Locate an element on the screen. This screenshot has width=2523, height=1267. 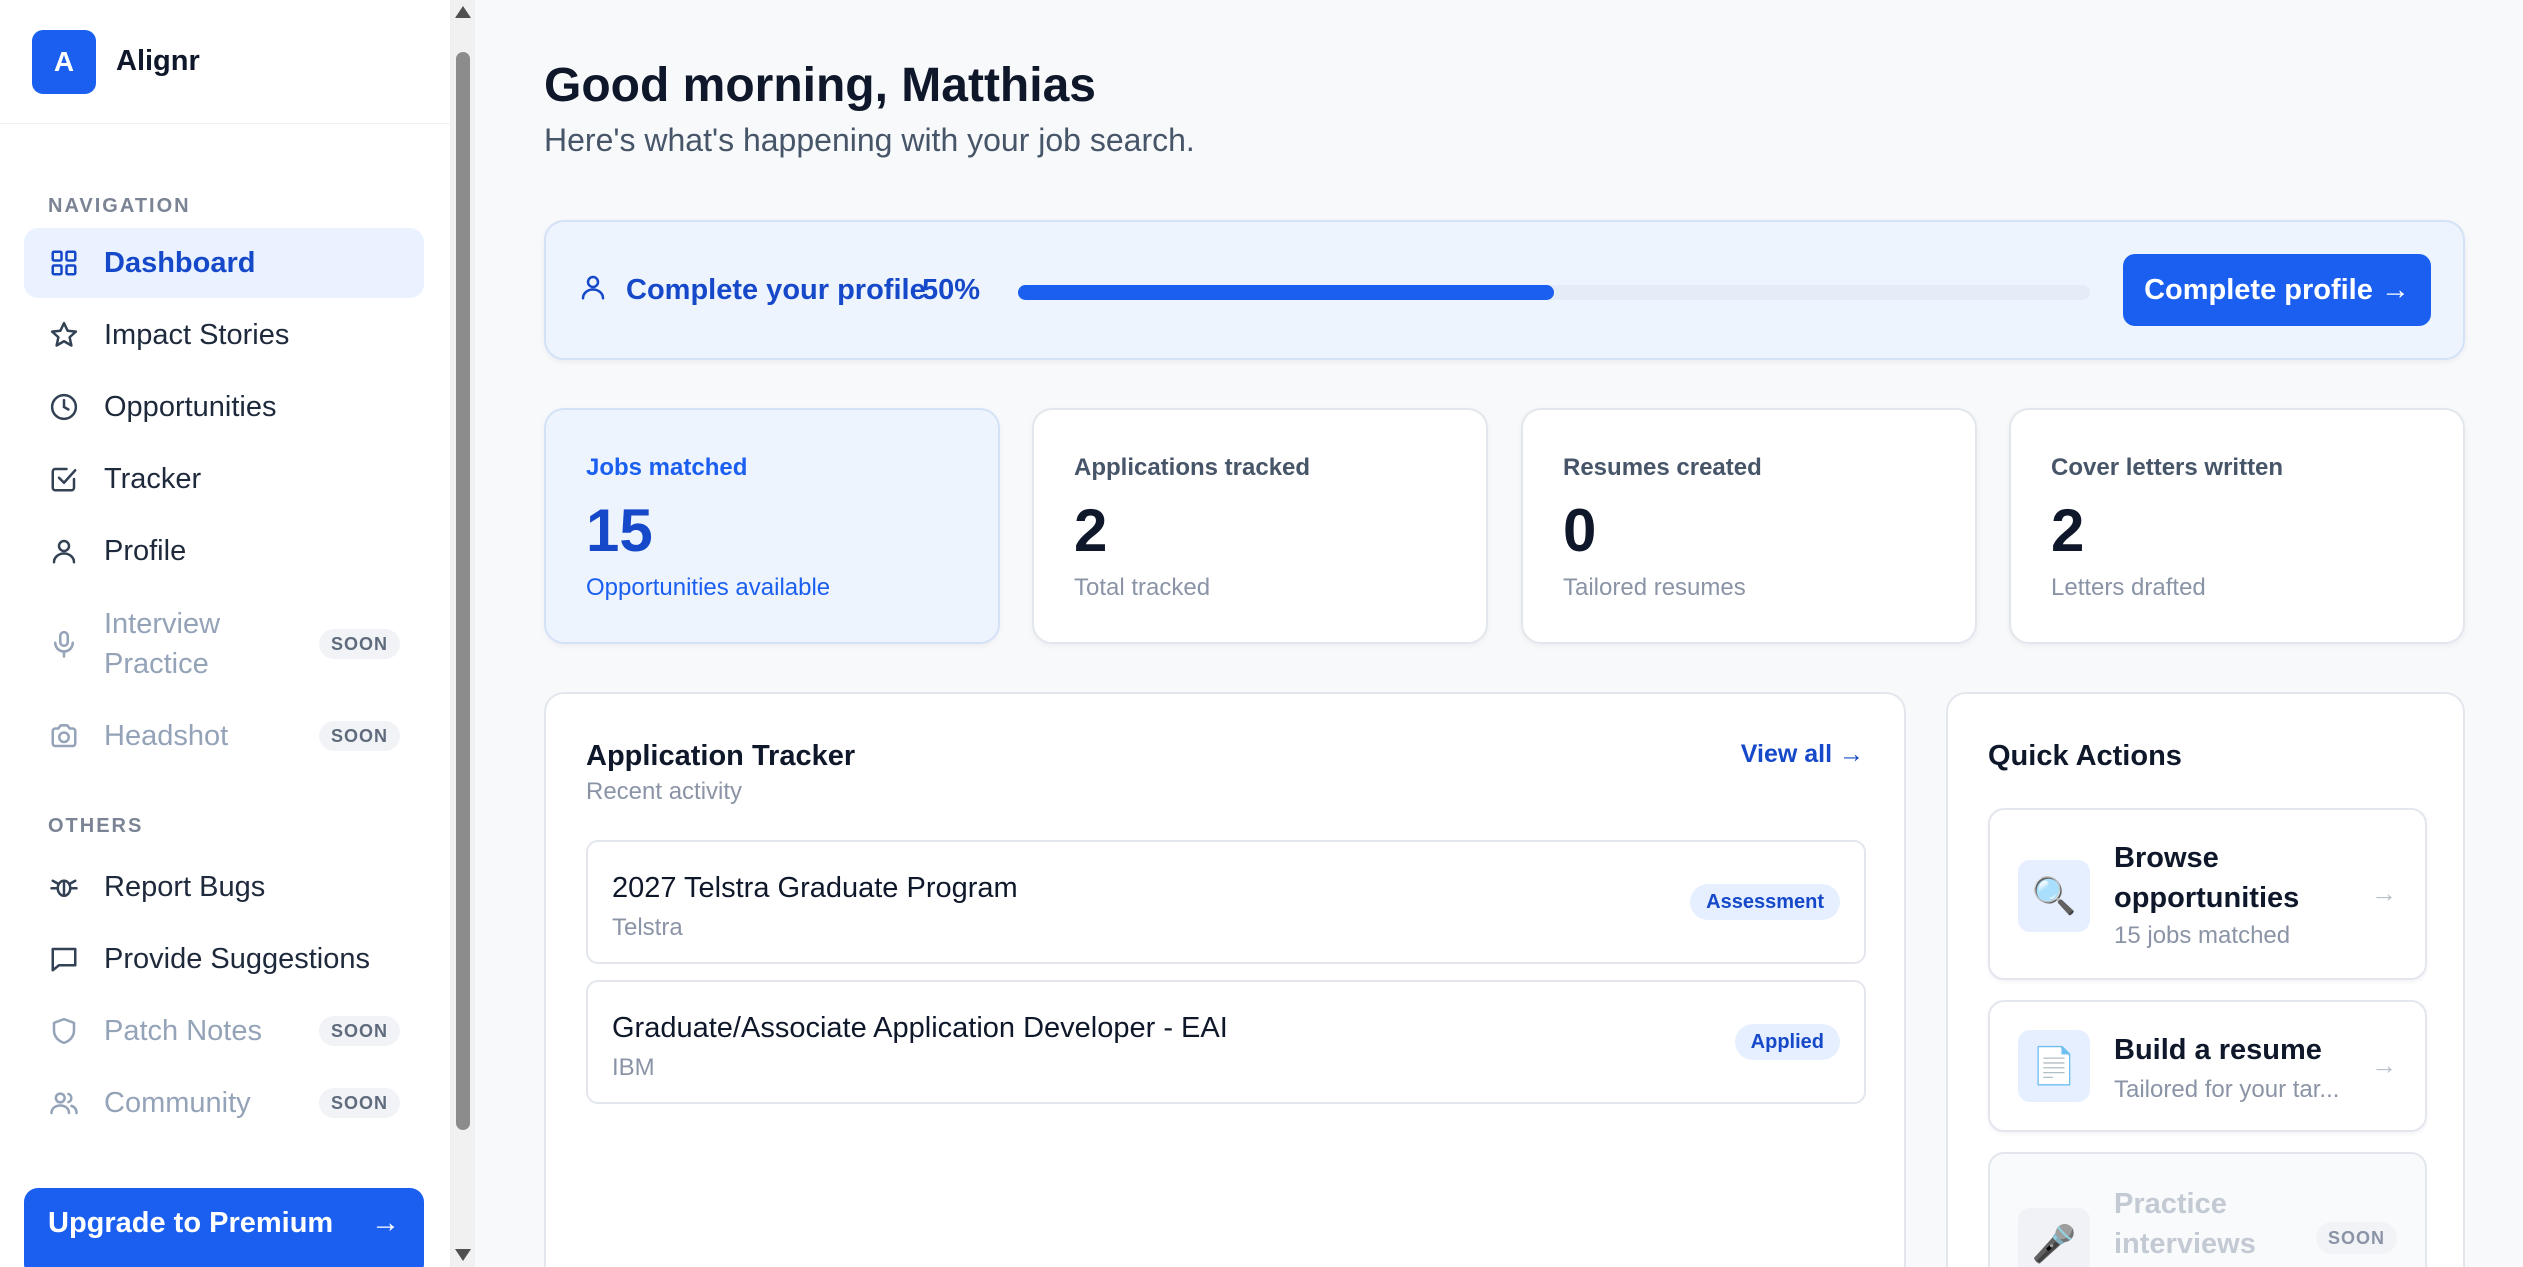
profile-completion-percent: 50% is located at coordinates (951, 290).